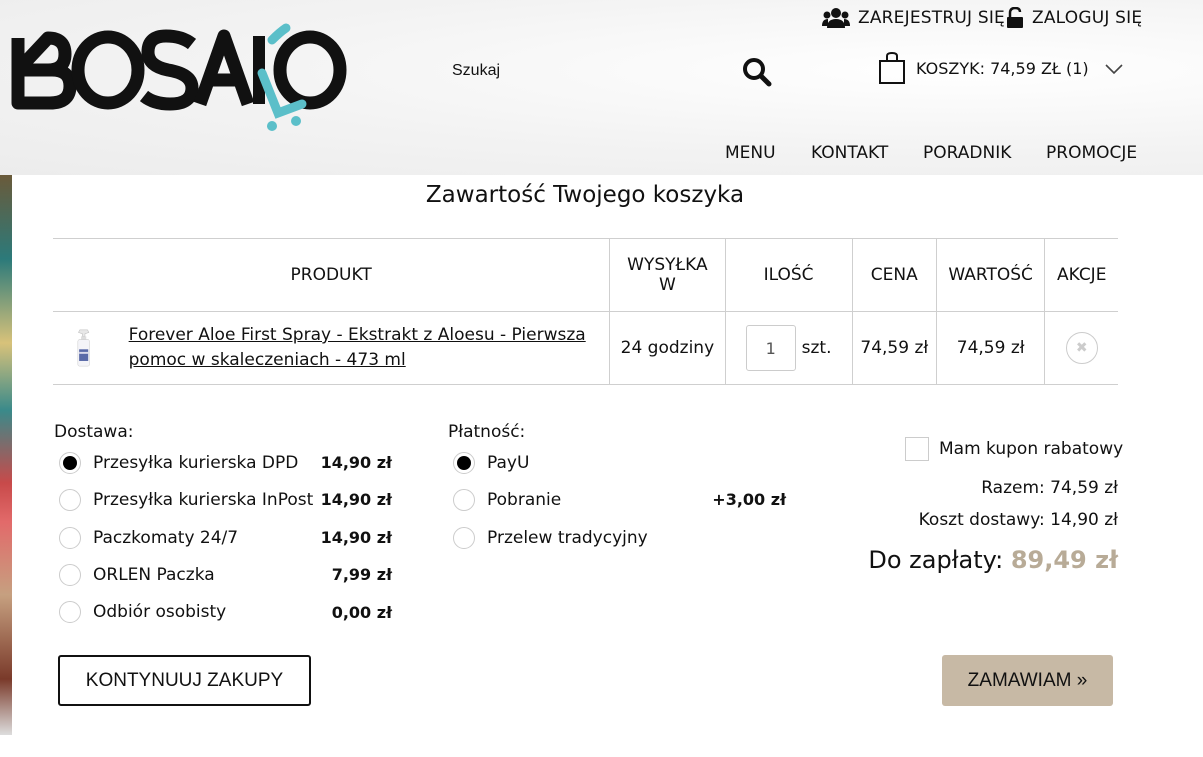 This screenshot has height=757, width=1203. What do you see at coordinates (70, 538) in the screenshot?
I see `radio-paczkomaty` at bounding box center [70, 538].